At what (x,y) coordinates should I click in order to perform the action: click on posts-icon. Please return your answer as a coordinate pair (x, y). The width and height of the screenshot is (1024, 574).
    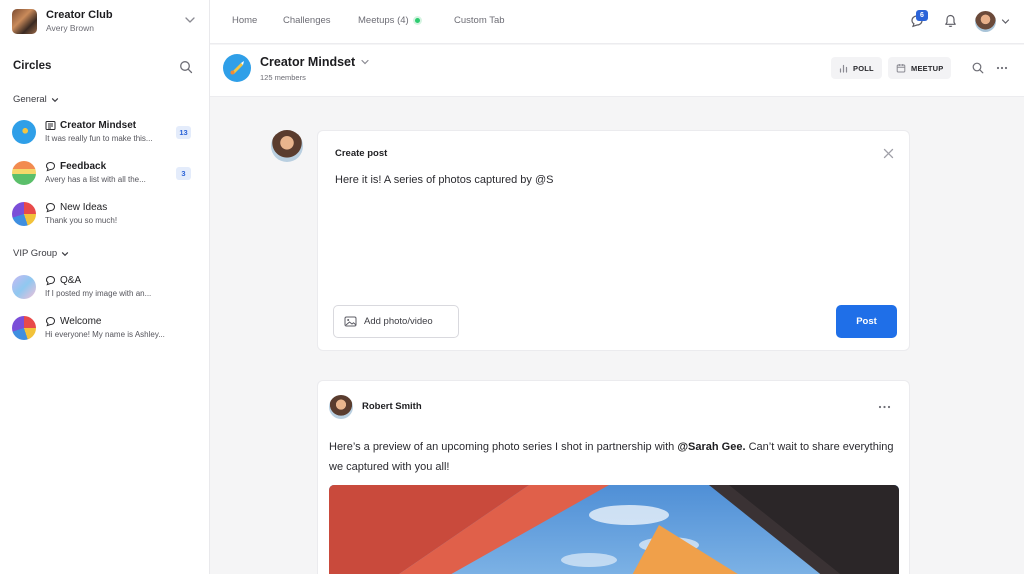
    Looking at the image, I should click on (50, 125).